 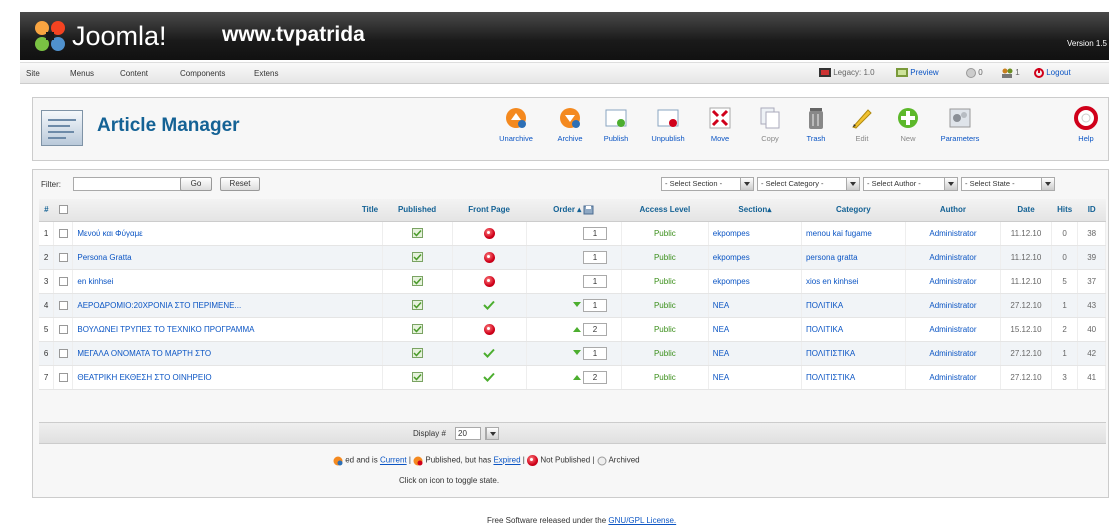 What do you see at coordinates (1052, 73) in the screenshot?
I see `logout-link: Logout` at bounding box center [1052, 73].